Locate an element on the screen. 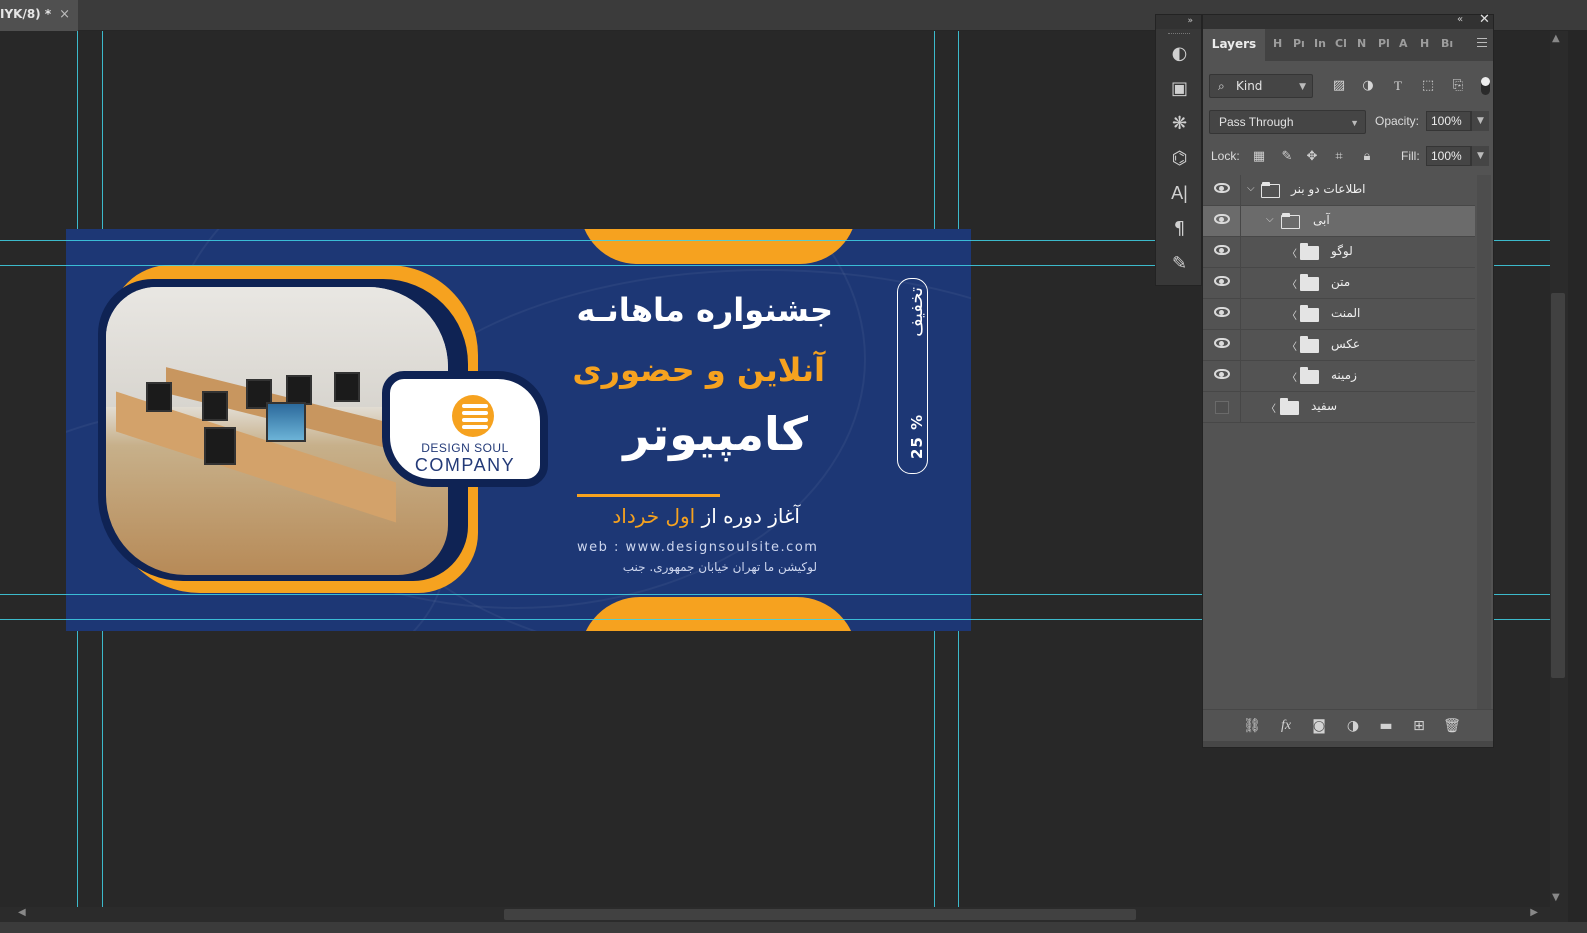 This screenshot has width=1587, height=933. tab-brushes: Bı is located at coordinates (1447, 45).